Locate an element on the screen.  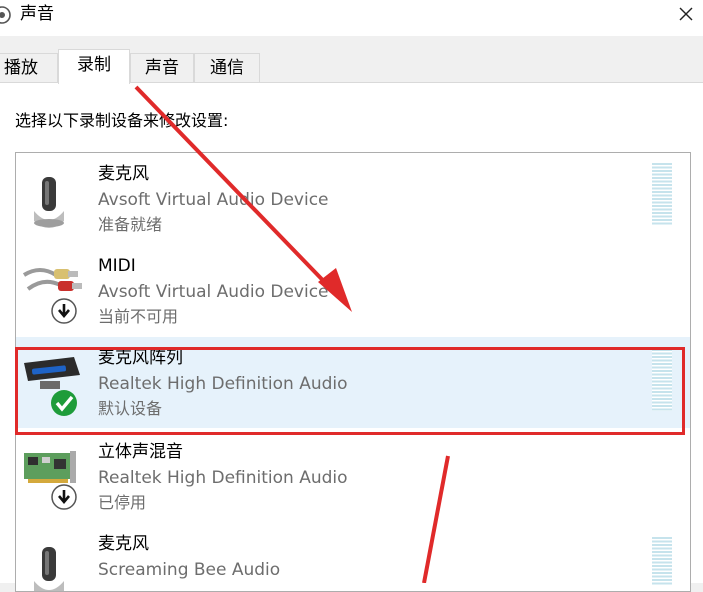
device-name: 麦克风阵列 is located at coordinates (140, 358).